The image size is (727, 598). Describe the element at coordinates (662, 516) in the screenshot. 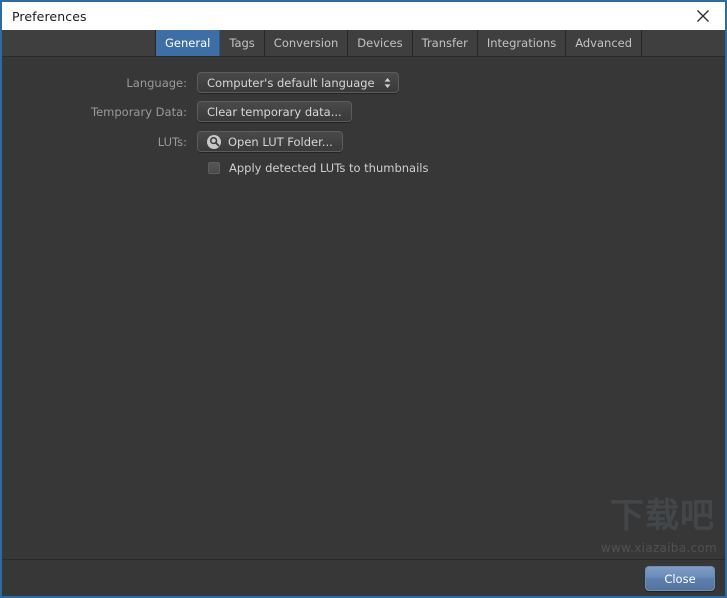

I see `watermark-logo: 下载吧` at that location.